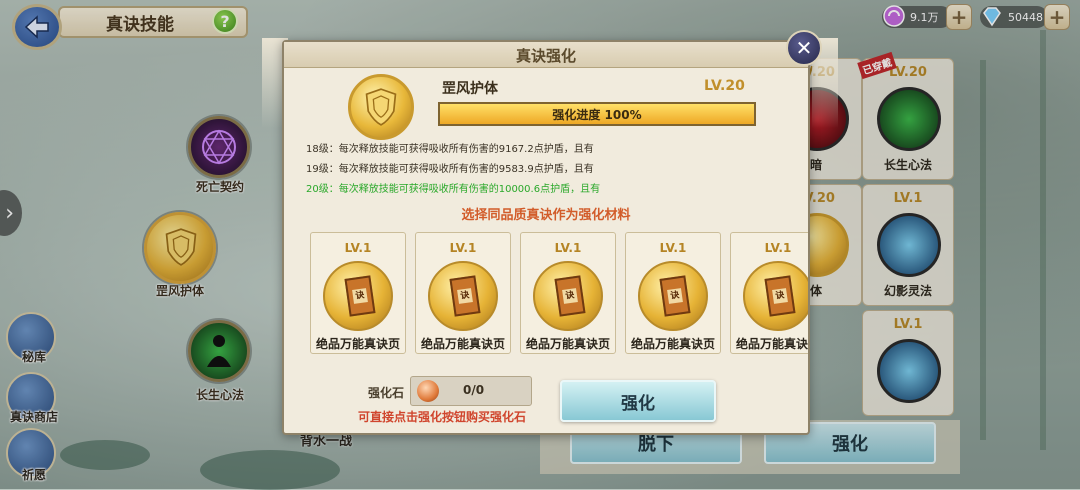 The height and width of the screenshot is (490, 1080). I want to click on dialog-title: 真诀强化, so click(545, 56).